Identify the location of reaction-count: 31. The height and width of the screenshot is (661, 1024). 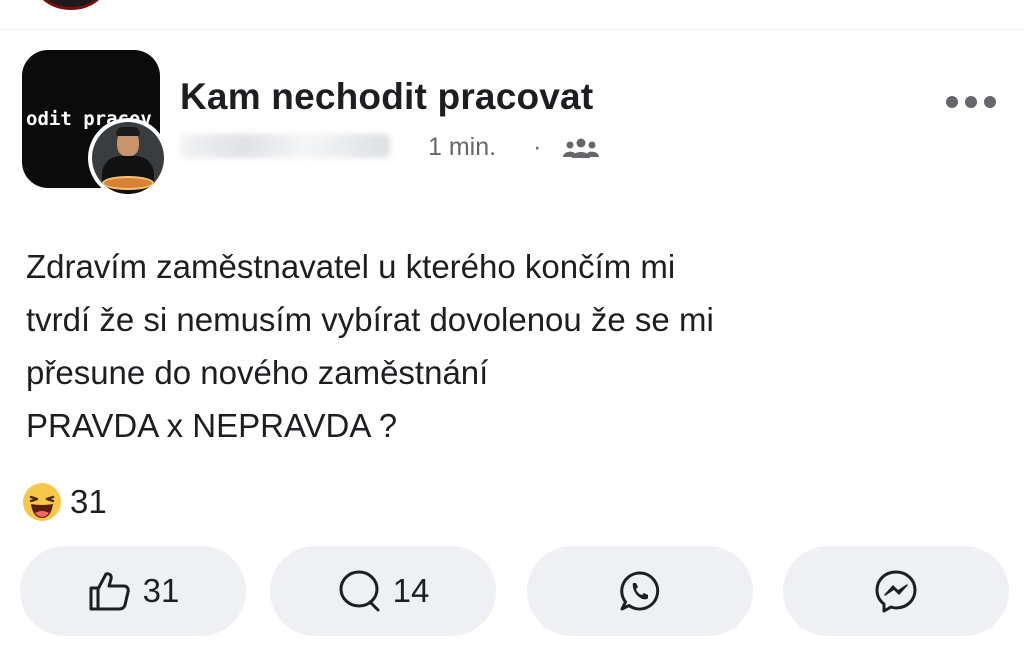
(88, 501).